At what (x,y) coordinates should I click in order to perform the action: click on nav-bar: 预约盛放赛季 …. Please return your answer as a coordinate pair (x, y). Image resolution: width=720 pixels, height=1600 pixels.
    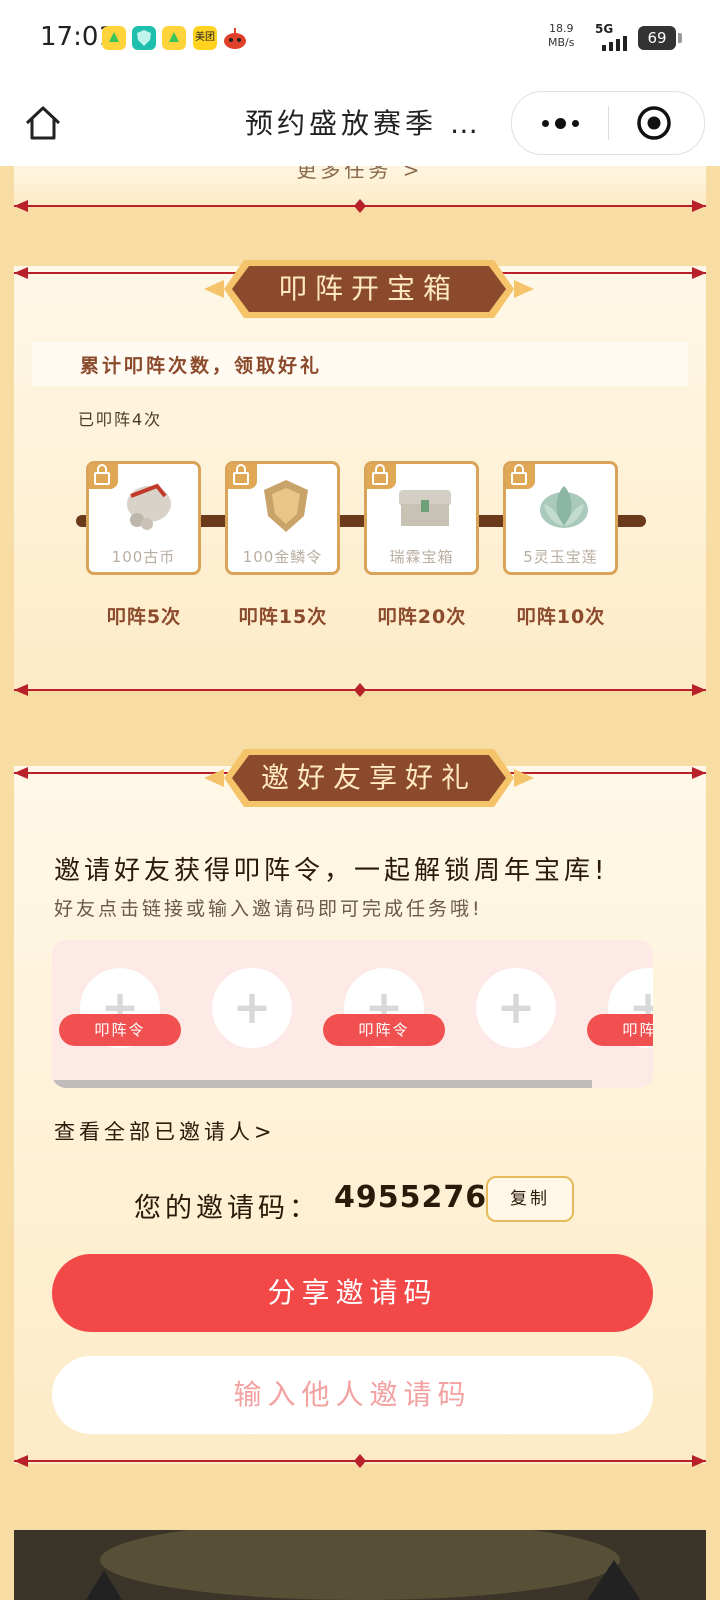
    Looking at the image, I should click on (360, 122).